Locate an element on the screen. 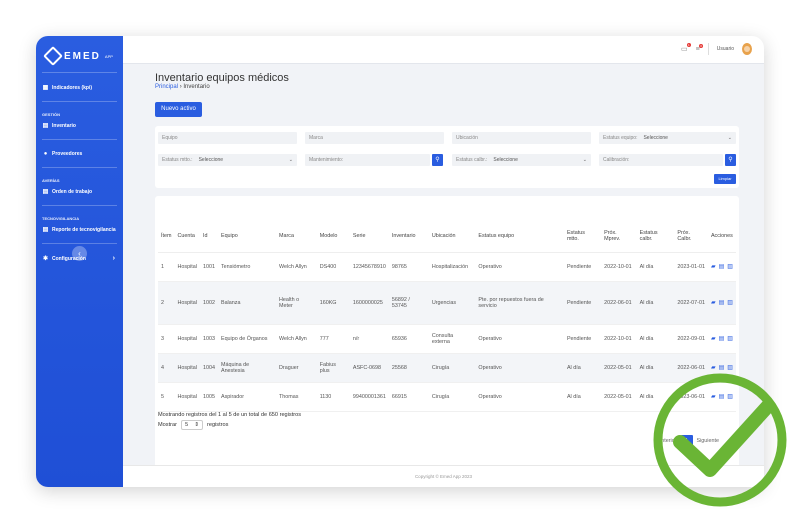 This screenshot has width=800, height=523. sidebar-item-label: Reporte de tecnovigilancia is located at coordinates (84, 229).